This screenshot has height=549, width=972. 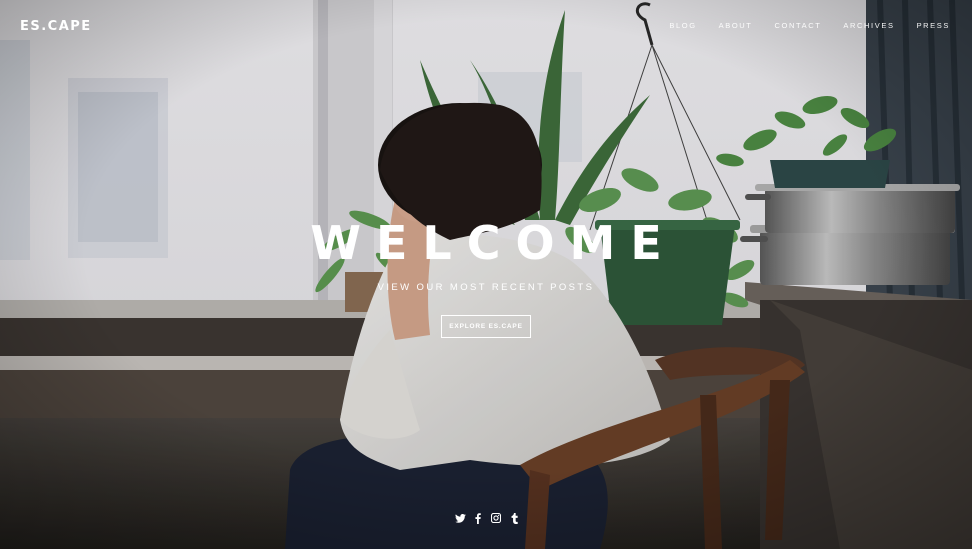 I want to click on nav-link-about: ABOUT, so click(x=736, y=25).